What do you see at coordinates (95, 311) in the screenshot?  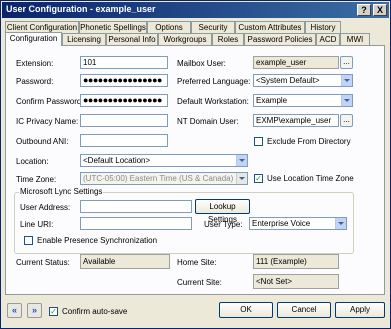 I see `confirm-autosave-label: Confirm auto-save` at bounding box center [95, 311].